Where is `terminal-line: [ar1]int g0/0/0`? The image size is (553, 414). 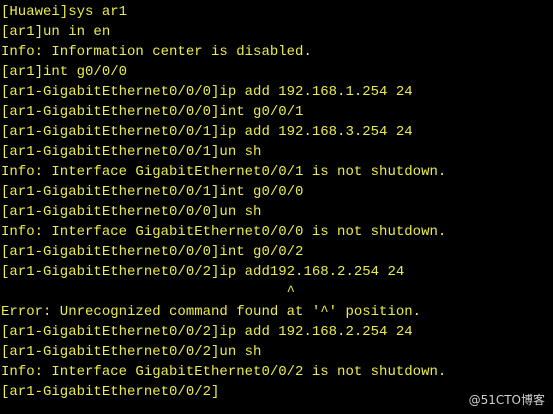 terminal-line: [ar1]int g0/0/0 is located at coordinates (64, 72).